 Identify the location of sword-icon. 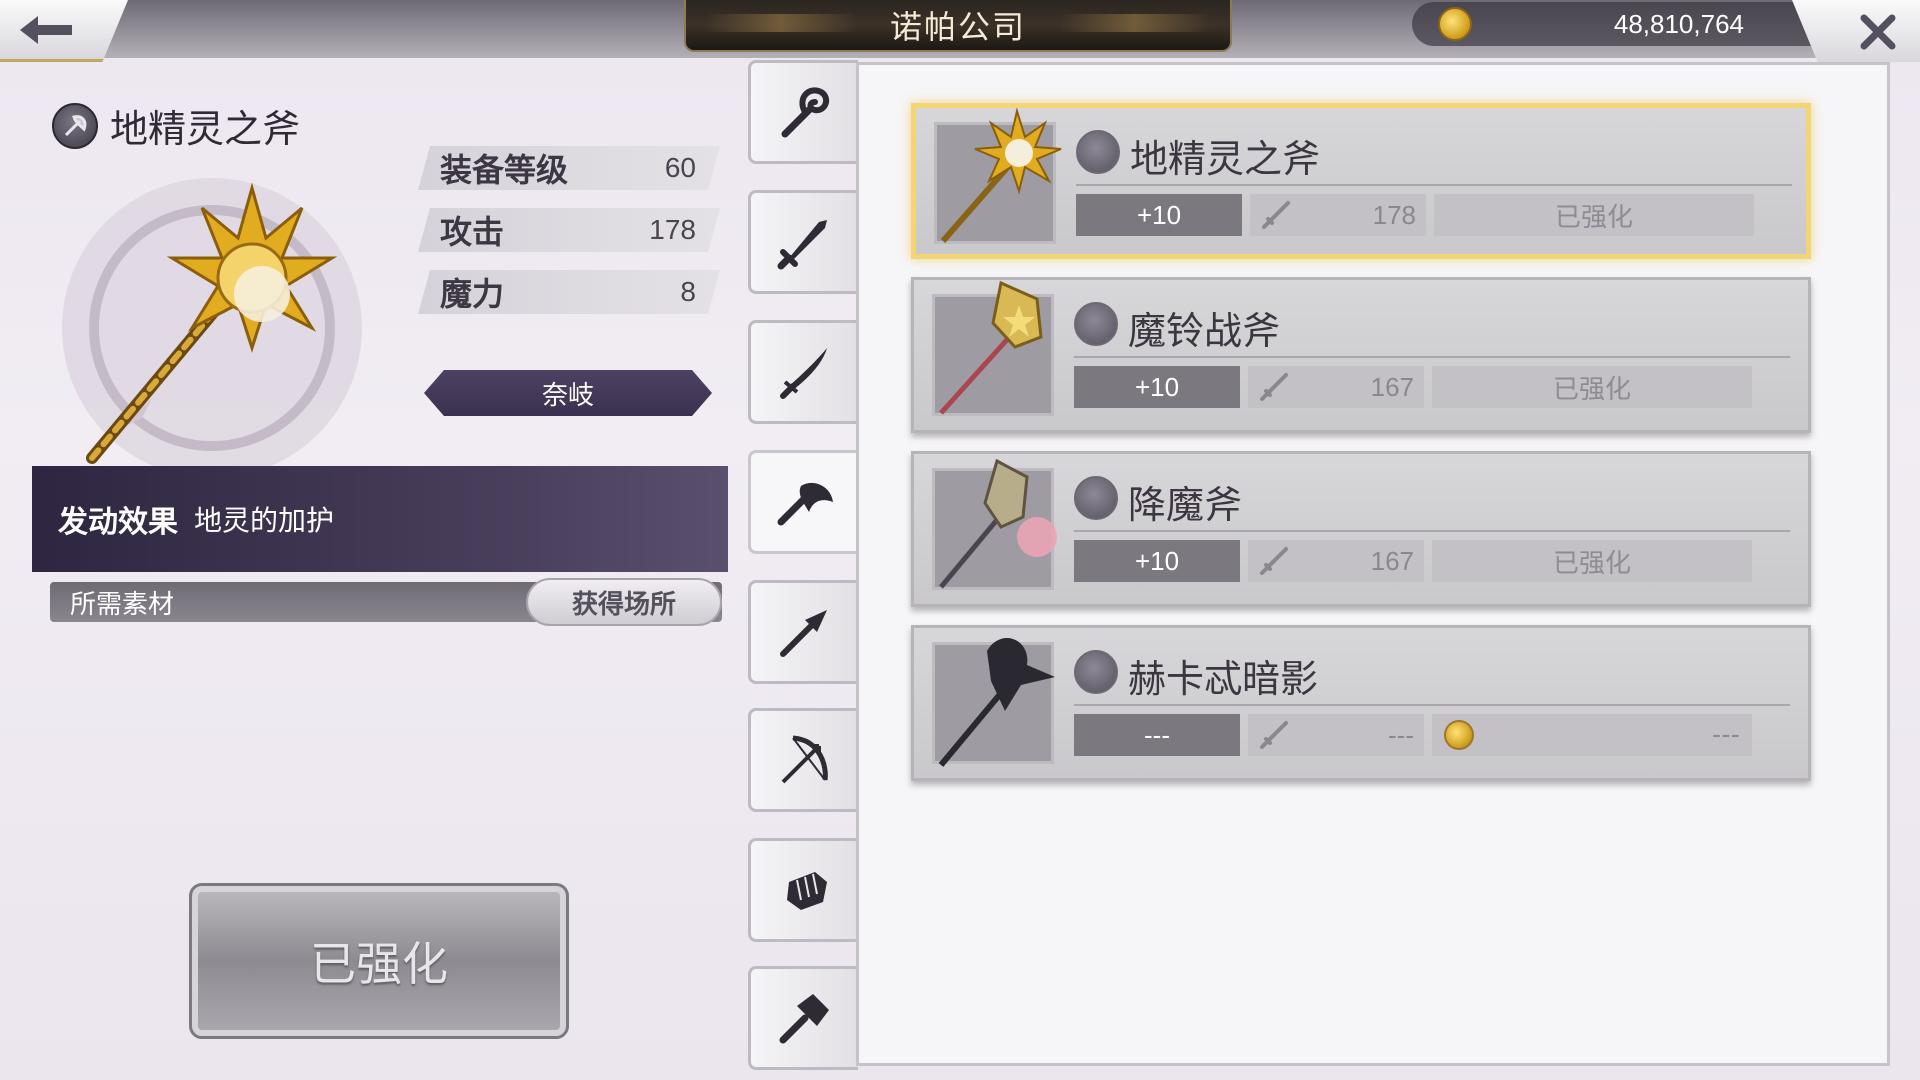
(802, 245).